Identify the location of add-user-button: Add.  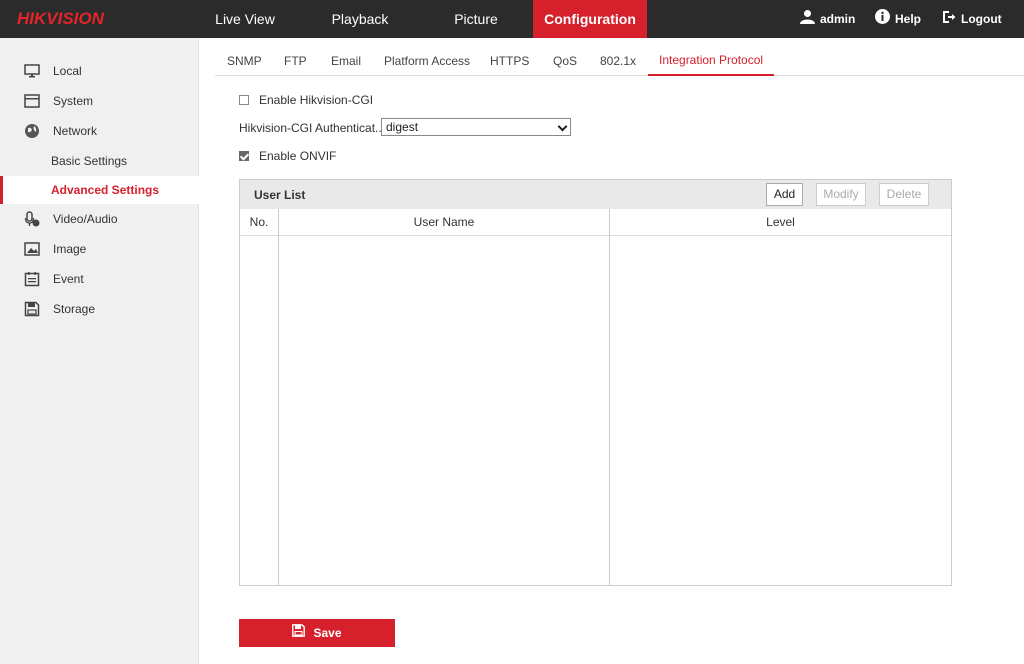
(784, 194).